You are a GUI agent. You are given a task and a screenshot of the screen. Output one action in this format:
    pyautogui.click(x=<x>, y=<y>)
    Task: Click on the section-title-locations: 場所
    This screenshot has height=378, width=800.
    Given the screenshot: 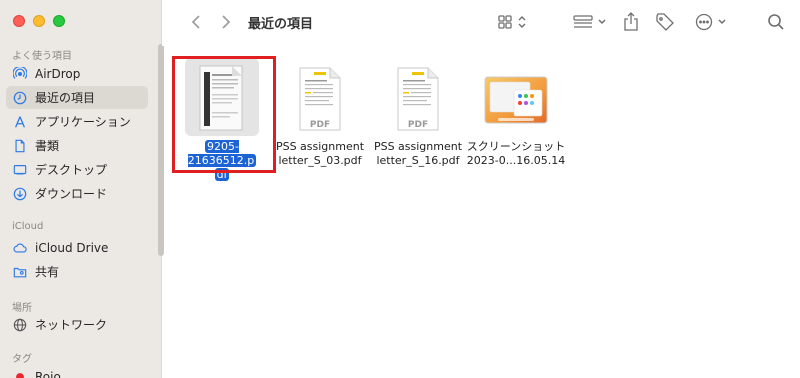 What is the action you would take?
    pyautogui.click(x=22, y=308)
    